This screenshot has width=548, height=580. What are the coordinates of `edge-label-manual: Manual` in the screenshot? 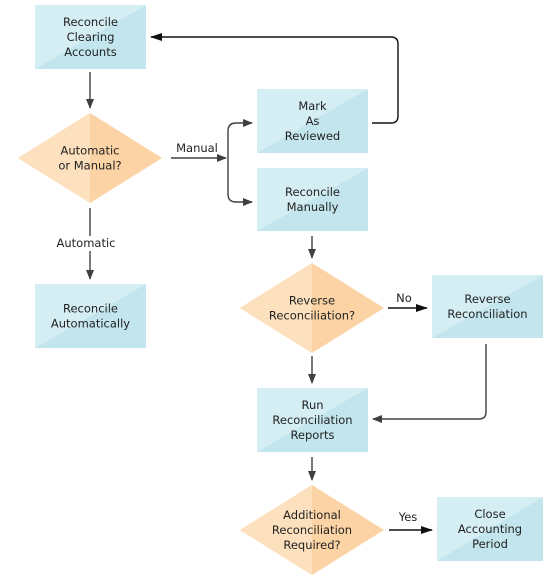 It's located at (197, 148).